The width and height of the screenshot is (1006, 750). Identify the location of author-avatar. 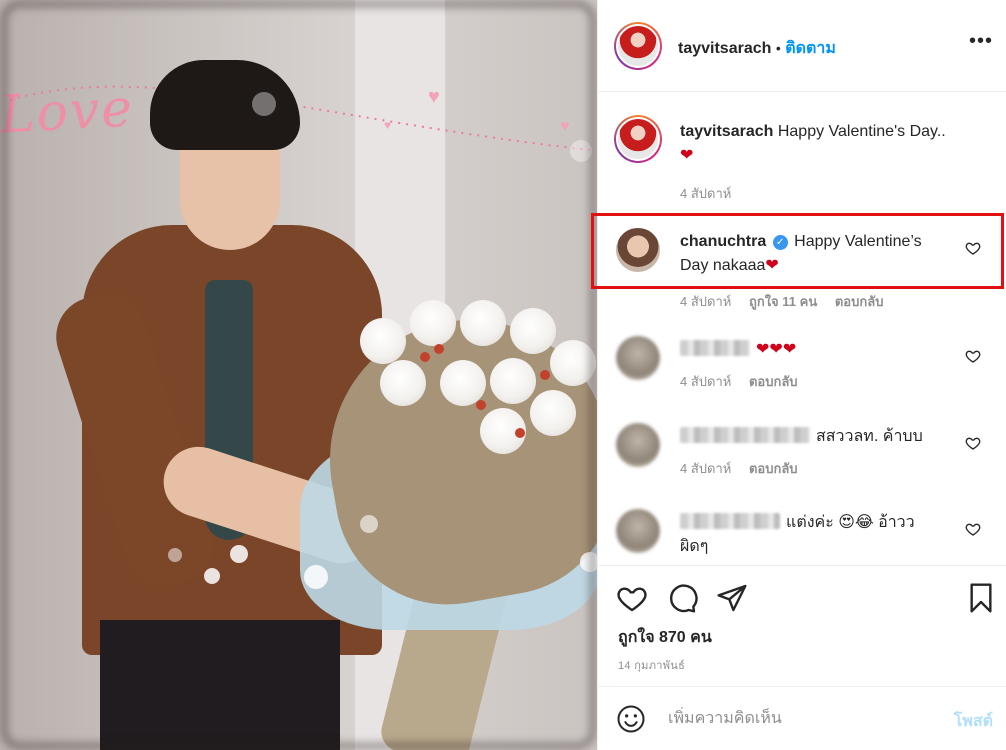
(638, 46).